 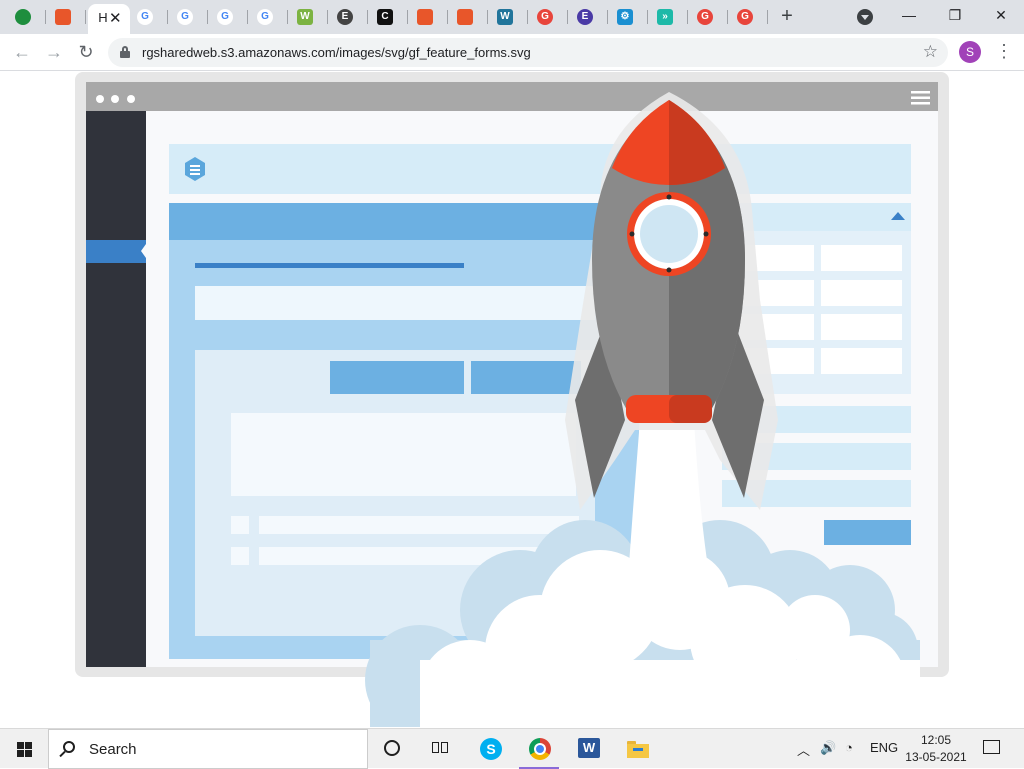 I want to click on skype-taskbar-button: S, so click(x=490, y=749).